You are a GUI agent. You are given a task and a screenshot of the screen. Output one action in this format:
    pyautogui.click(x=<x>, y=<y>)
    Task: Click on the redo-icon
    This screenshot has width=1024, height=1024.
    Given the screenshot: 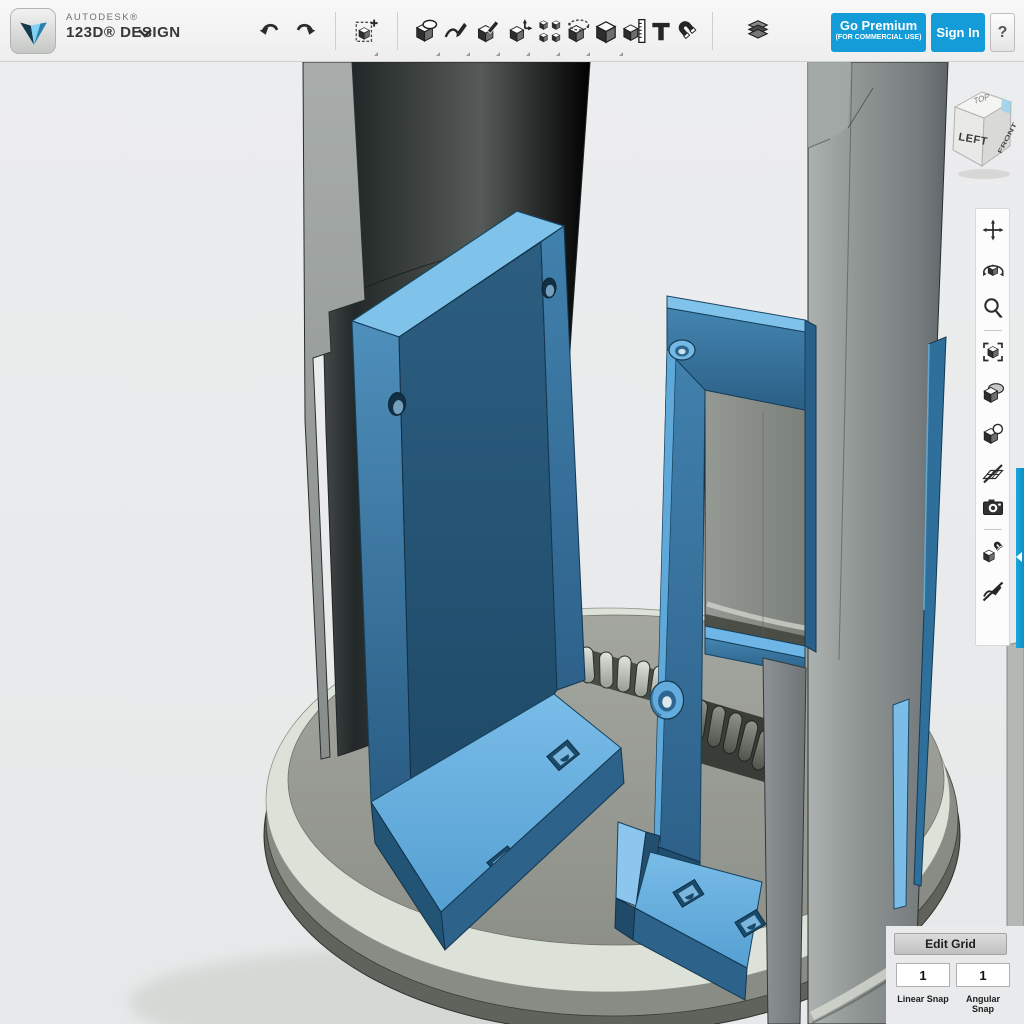 What is the action you would take?
    pyautogui.click(x=305, y=31)
    